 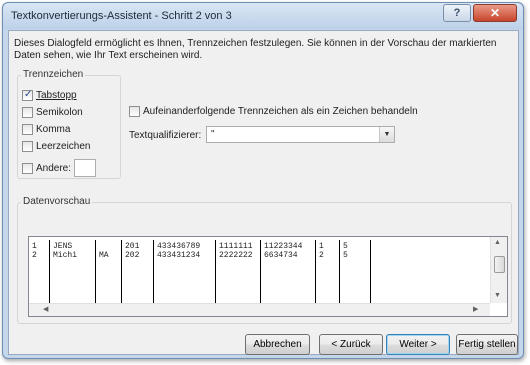 I want to click on scroll-down-icon: ▼, so click(x=497, y=295).